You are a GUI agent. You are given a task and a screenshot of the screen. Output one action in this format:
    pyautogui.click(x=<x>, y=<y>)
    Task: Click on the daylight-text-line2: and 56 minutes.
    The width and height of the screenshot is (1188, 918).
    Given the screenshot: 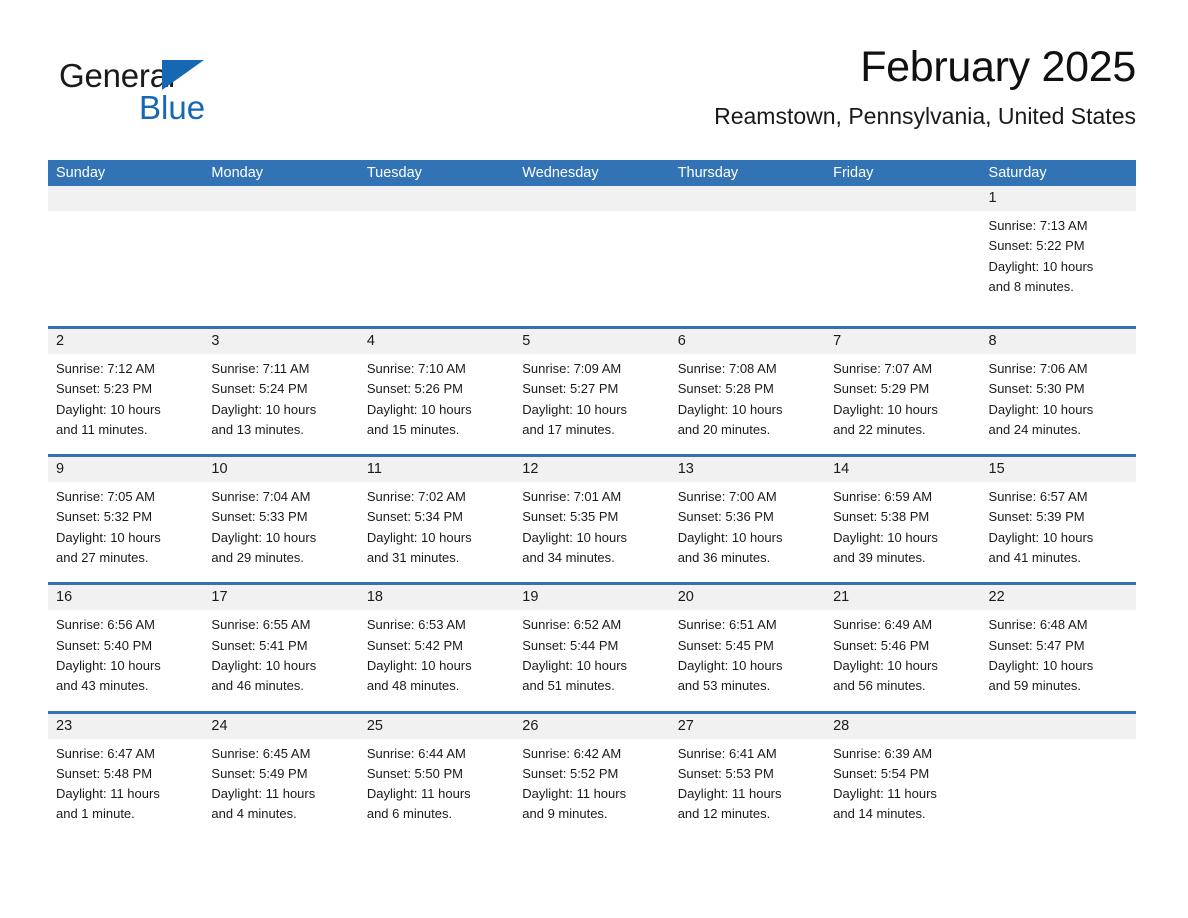 What is the action you would take?
    pyautogui.click(x=879, y=686)
    